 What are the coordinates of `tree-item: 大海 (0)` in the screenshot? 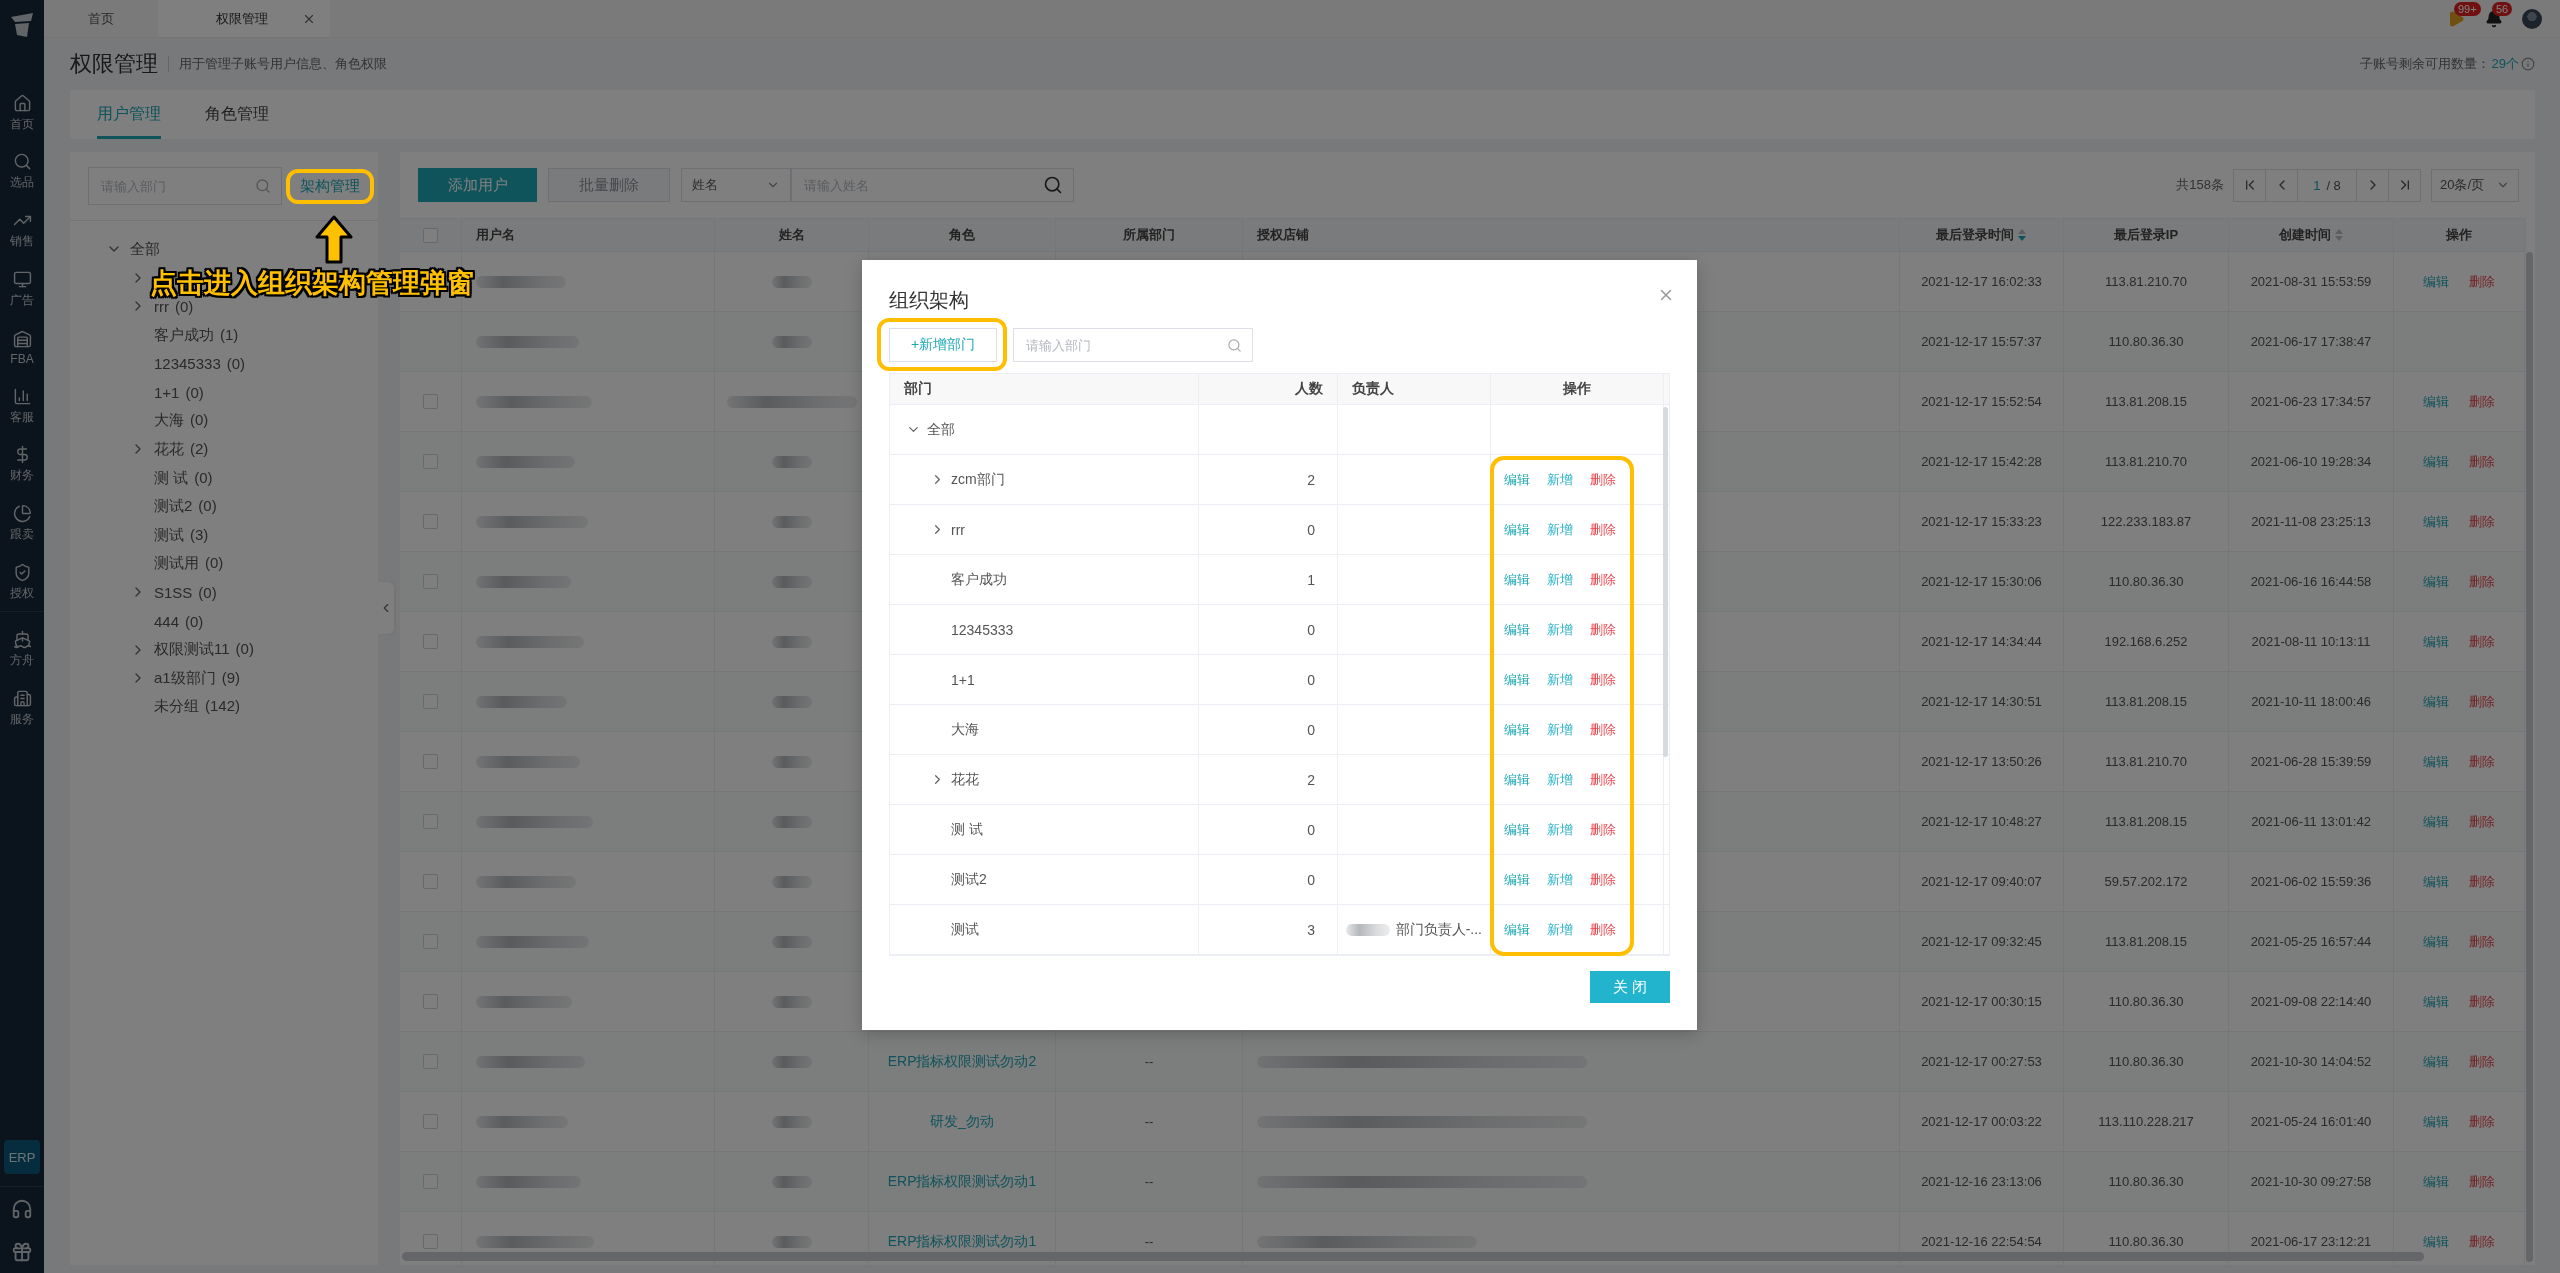 It's located at (157, 421).